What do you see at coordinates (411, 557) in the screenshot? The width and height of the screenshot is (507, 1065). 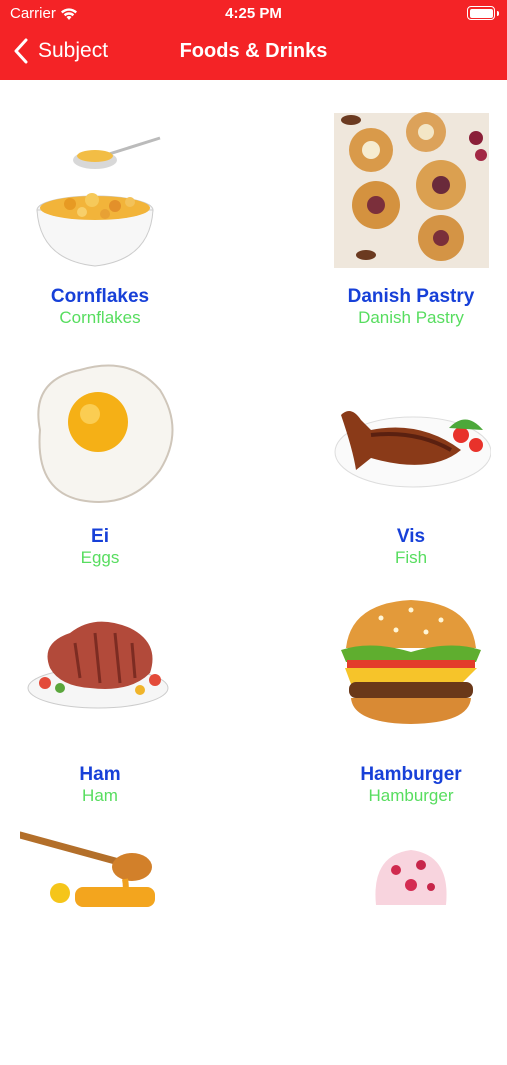 I see `item-translation: Fish` at bounding box center [411, 557].